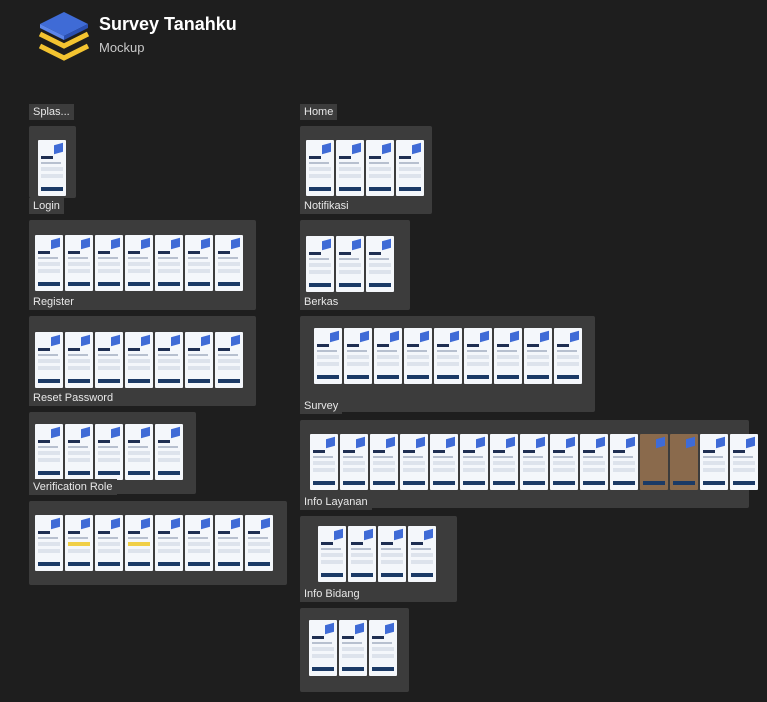  I want to click on frame-splash, so click(52, 162).